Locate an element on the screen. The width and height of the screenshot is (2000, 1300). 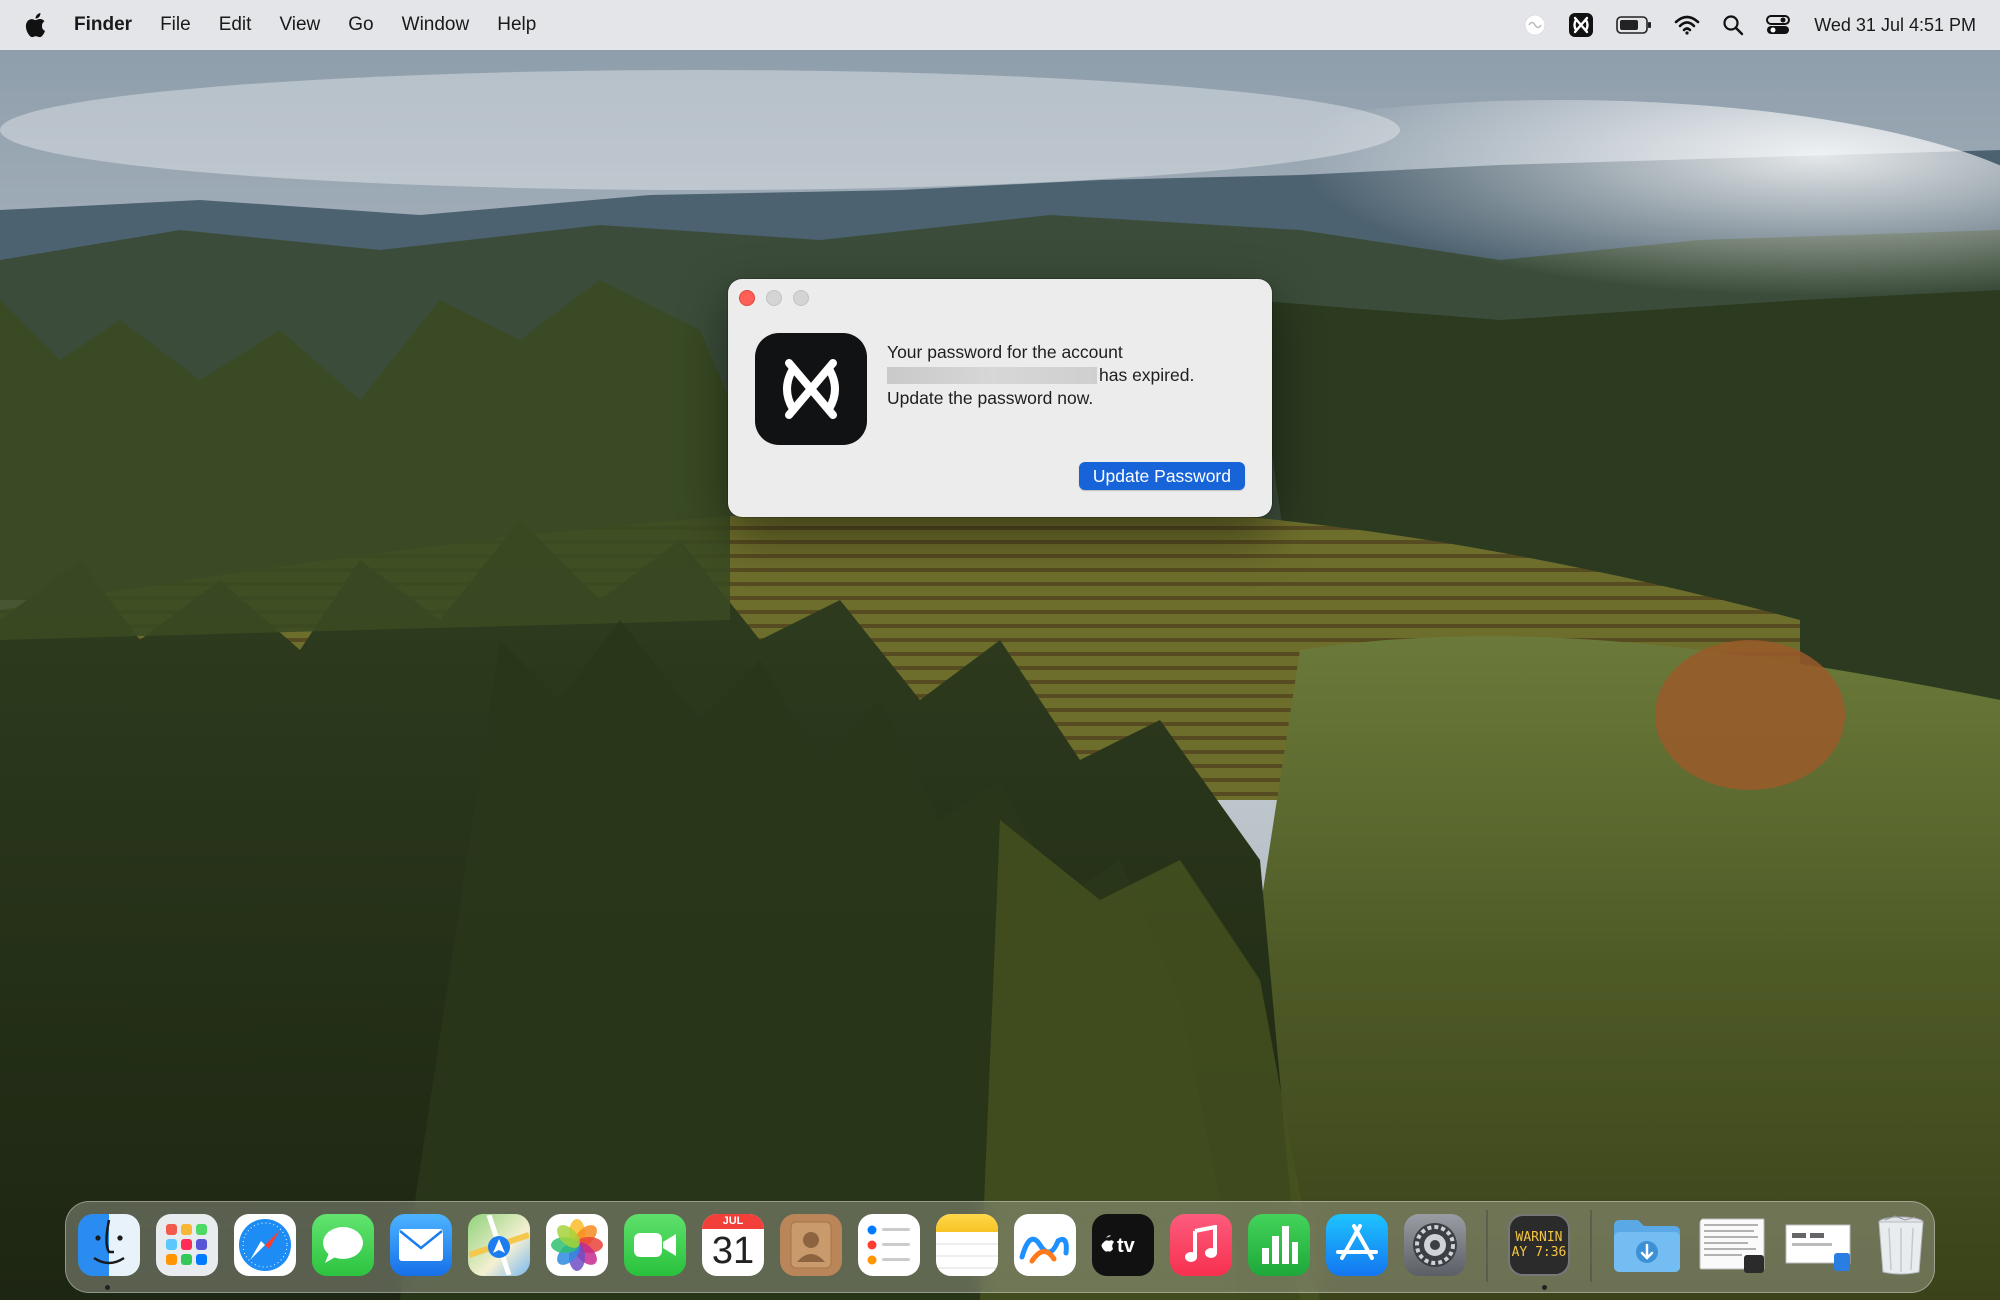
dock-messages-icon is located at coordinates (343, 1245).